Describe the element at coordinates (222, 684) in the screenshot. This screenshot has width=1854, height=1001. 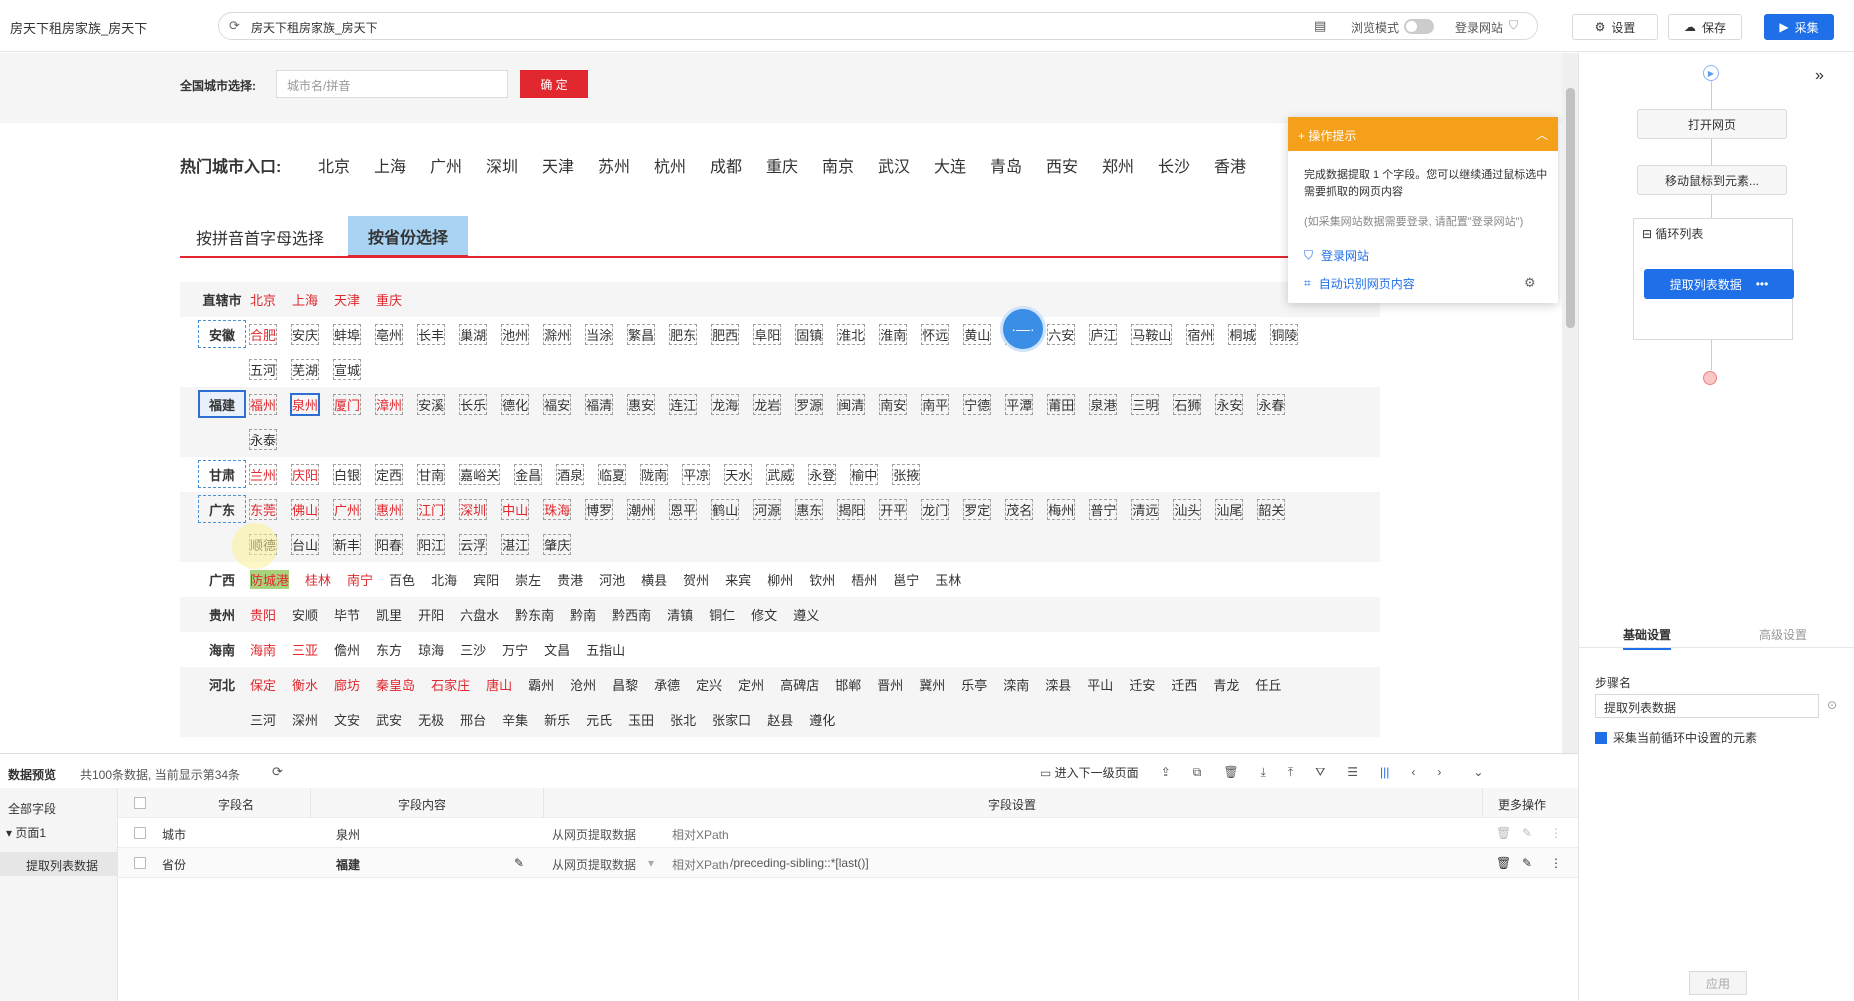
I see `province-name: 河北` at that location.